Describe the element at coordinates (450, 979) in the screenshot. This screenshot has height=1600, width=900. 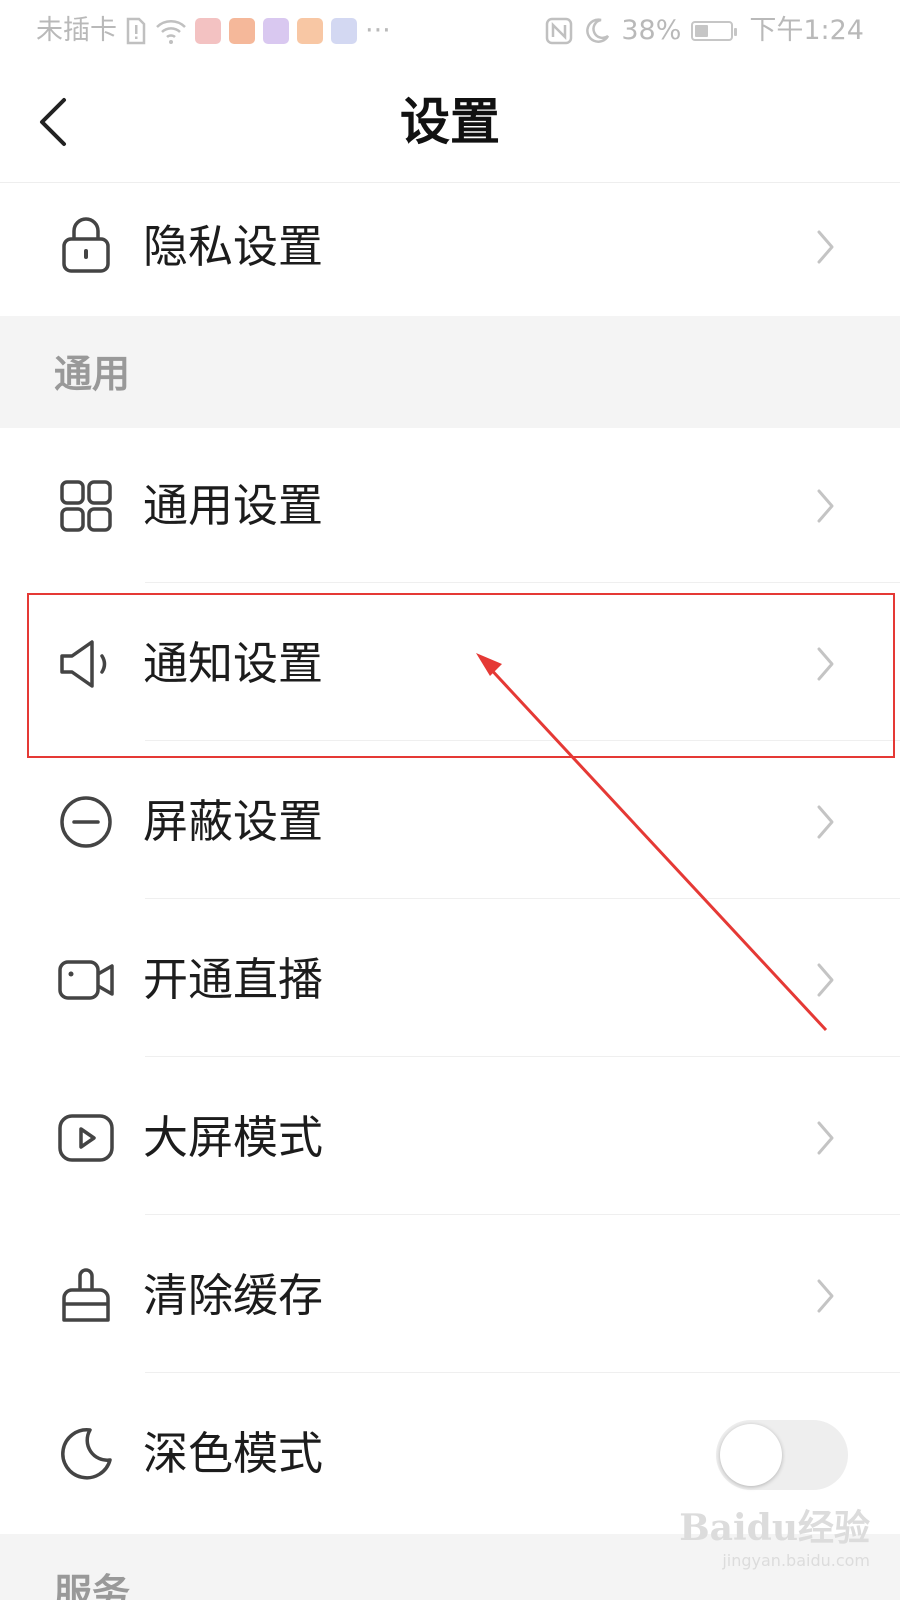
I see `live-stream-row: 开通直播` at that location.